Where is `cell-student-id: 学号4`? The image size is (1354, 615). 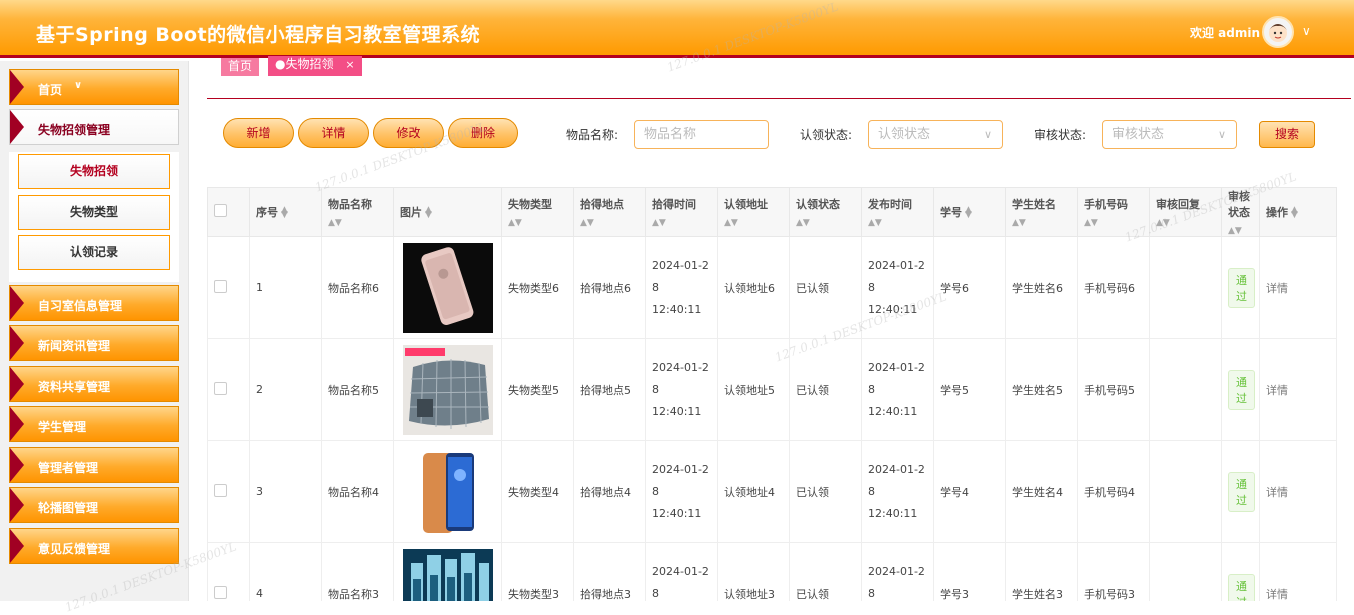
cell-student-id: 学号4 is located at coordinates (969, 491).